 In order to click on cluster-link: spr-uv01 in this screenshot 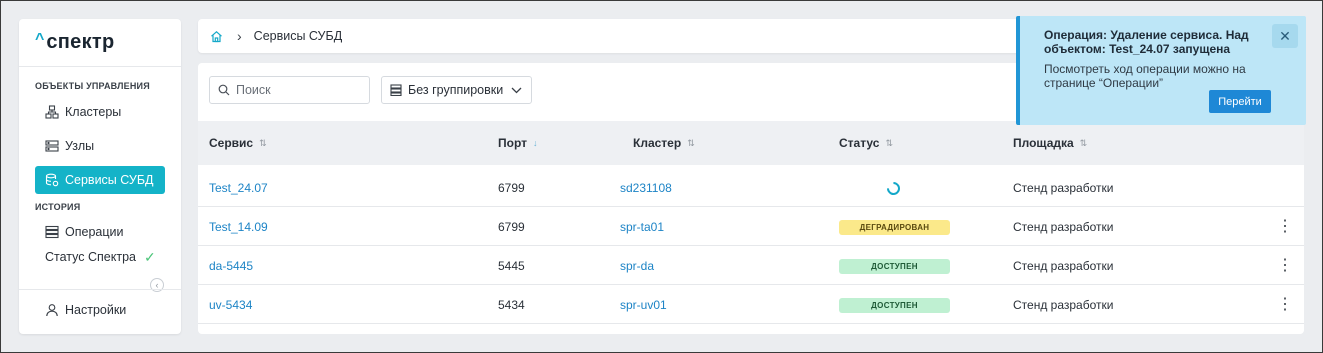, I will do `click(643, 305)`.